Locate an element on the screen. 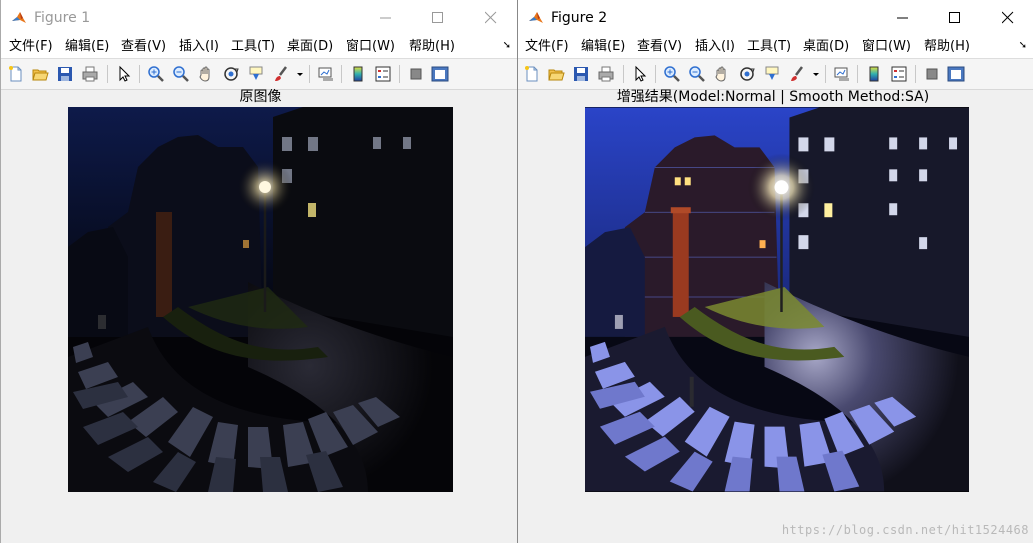 The height and width of the screenshot is (543, 1033). title-bar: Figure 1 is located at coordinates (259, 18).